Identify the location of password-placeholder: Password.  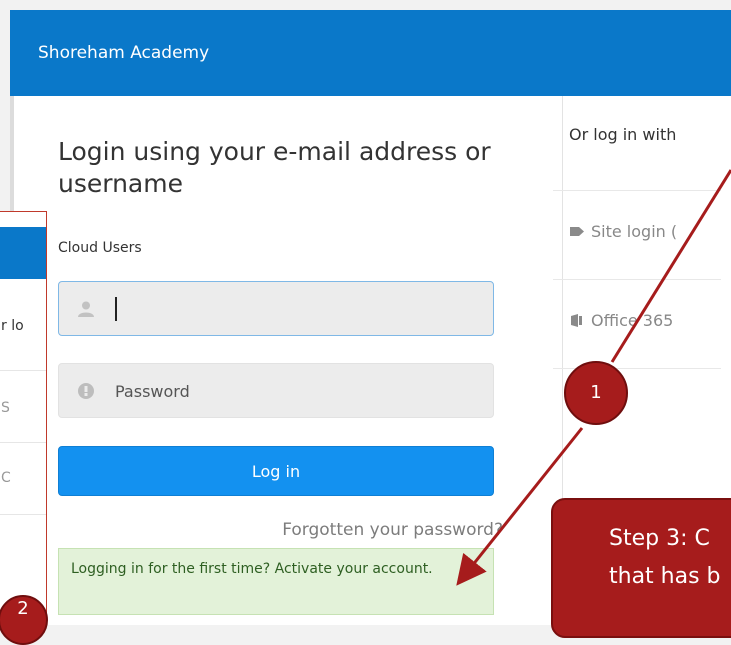
(152, 391).